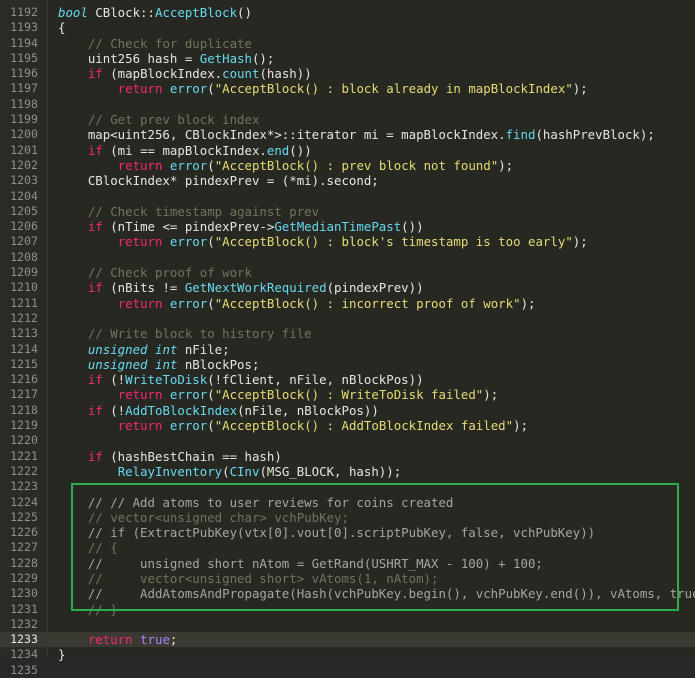  I want to click on code-line: 1198, so click(347, 104).